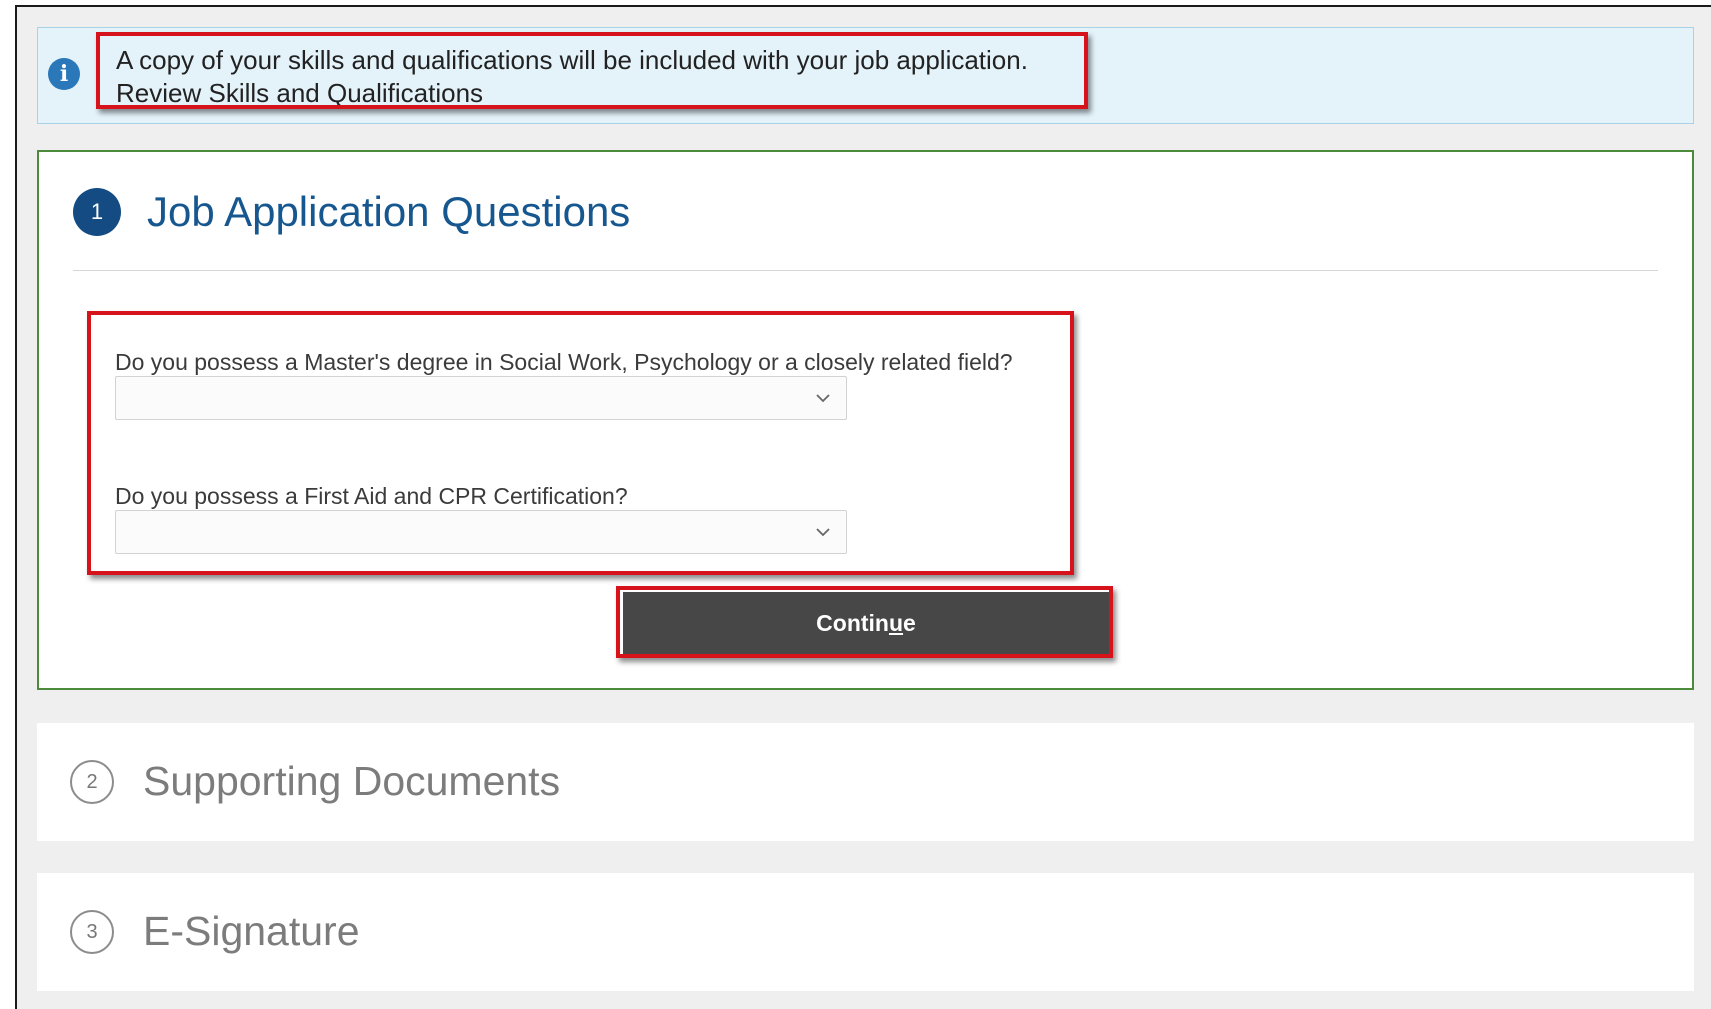  What do you see at coordinates (865, 270) in the screenshot?
I see `section-divider` at bounding box center [865, 270].